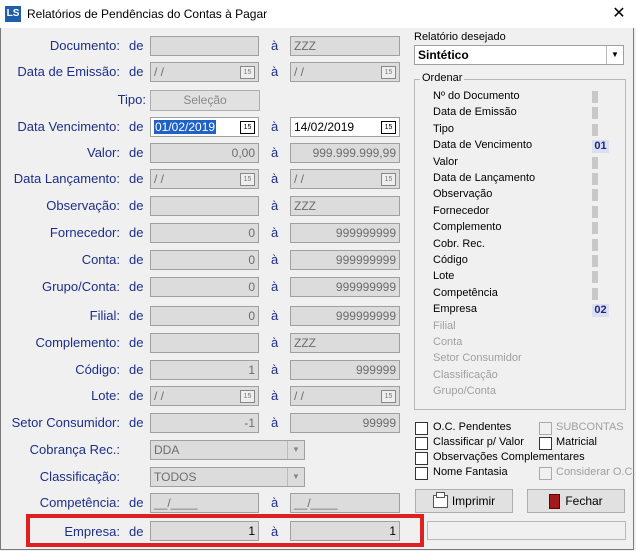 The height and width of the screenshot is (551, 636). What do you see at coordinates (445, 162) in the screenshot?
I see `order-item-label: Valor` at bounding box center [445, 162].